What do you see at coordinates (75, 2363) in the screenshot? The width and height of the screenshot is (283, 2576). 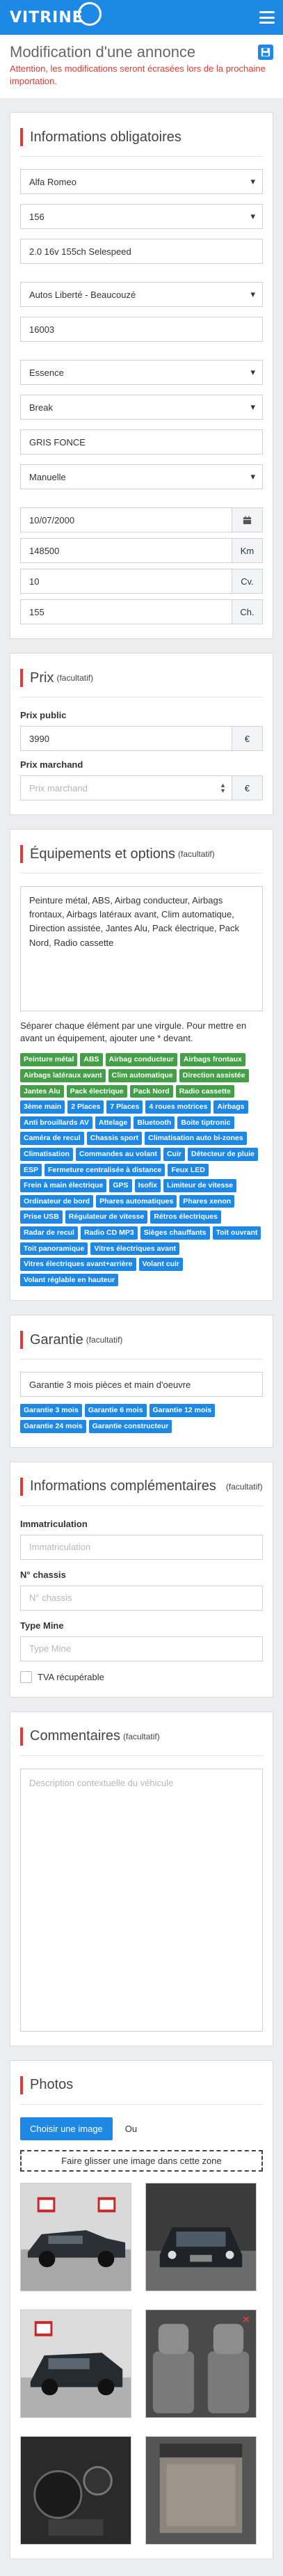 I see `photo-exterior-rear` at bounding box center [75, 2363].